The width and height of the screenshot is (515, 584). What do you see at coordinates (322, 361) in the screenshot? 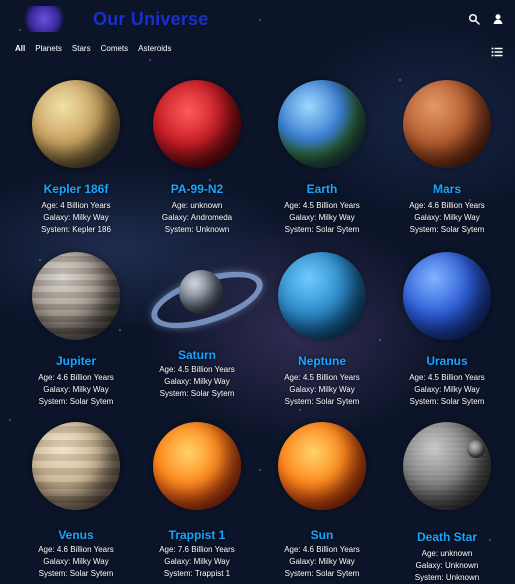
I see `card-title: Neptune` at bounding box center [322, 361].